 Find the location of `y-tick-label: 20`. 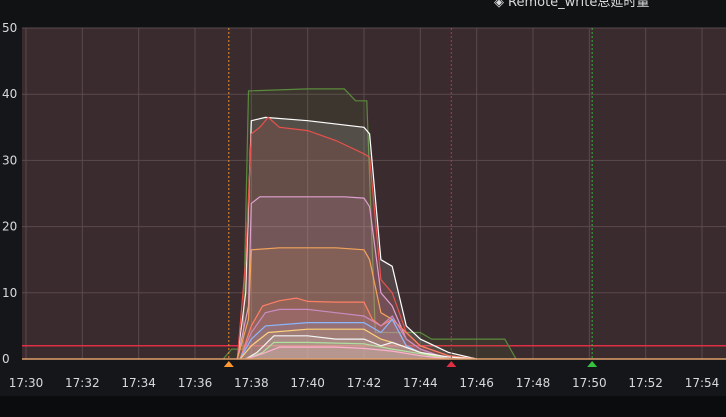

y-tick-label: 20 is located at coordinates (9, 227).